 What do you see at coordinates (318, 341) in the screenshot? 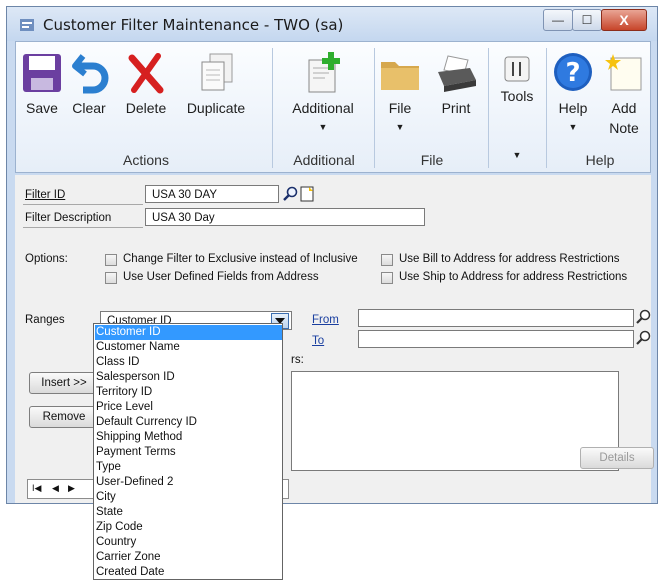
I see `to-link: To` at bounding box center [318, 341].